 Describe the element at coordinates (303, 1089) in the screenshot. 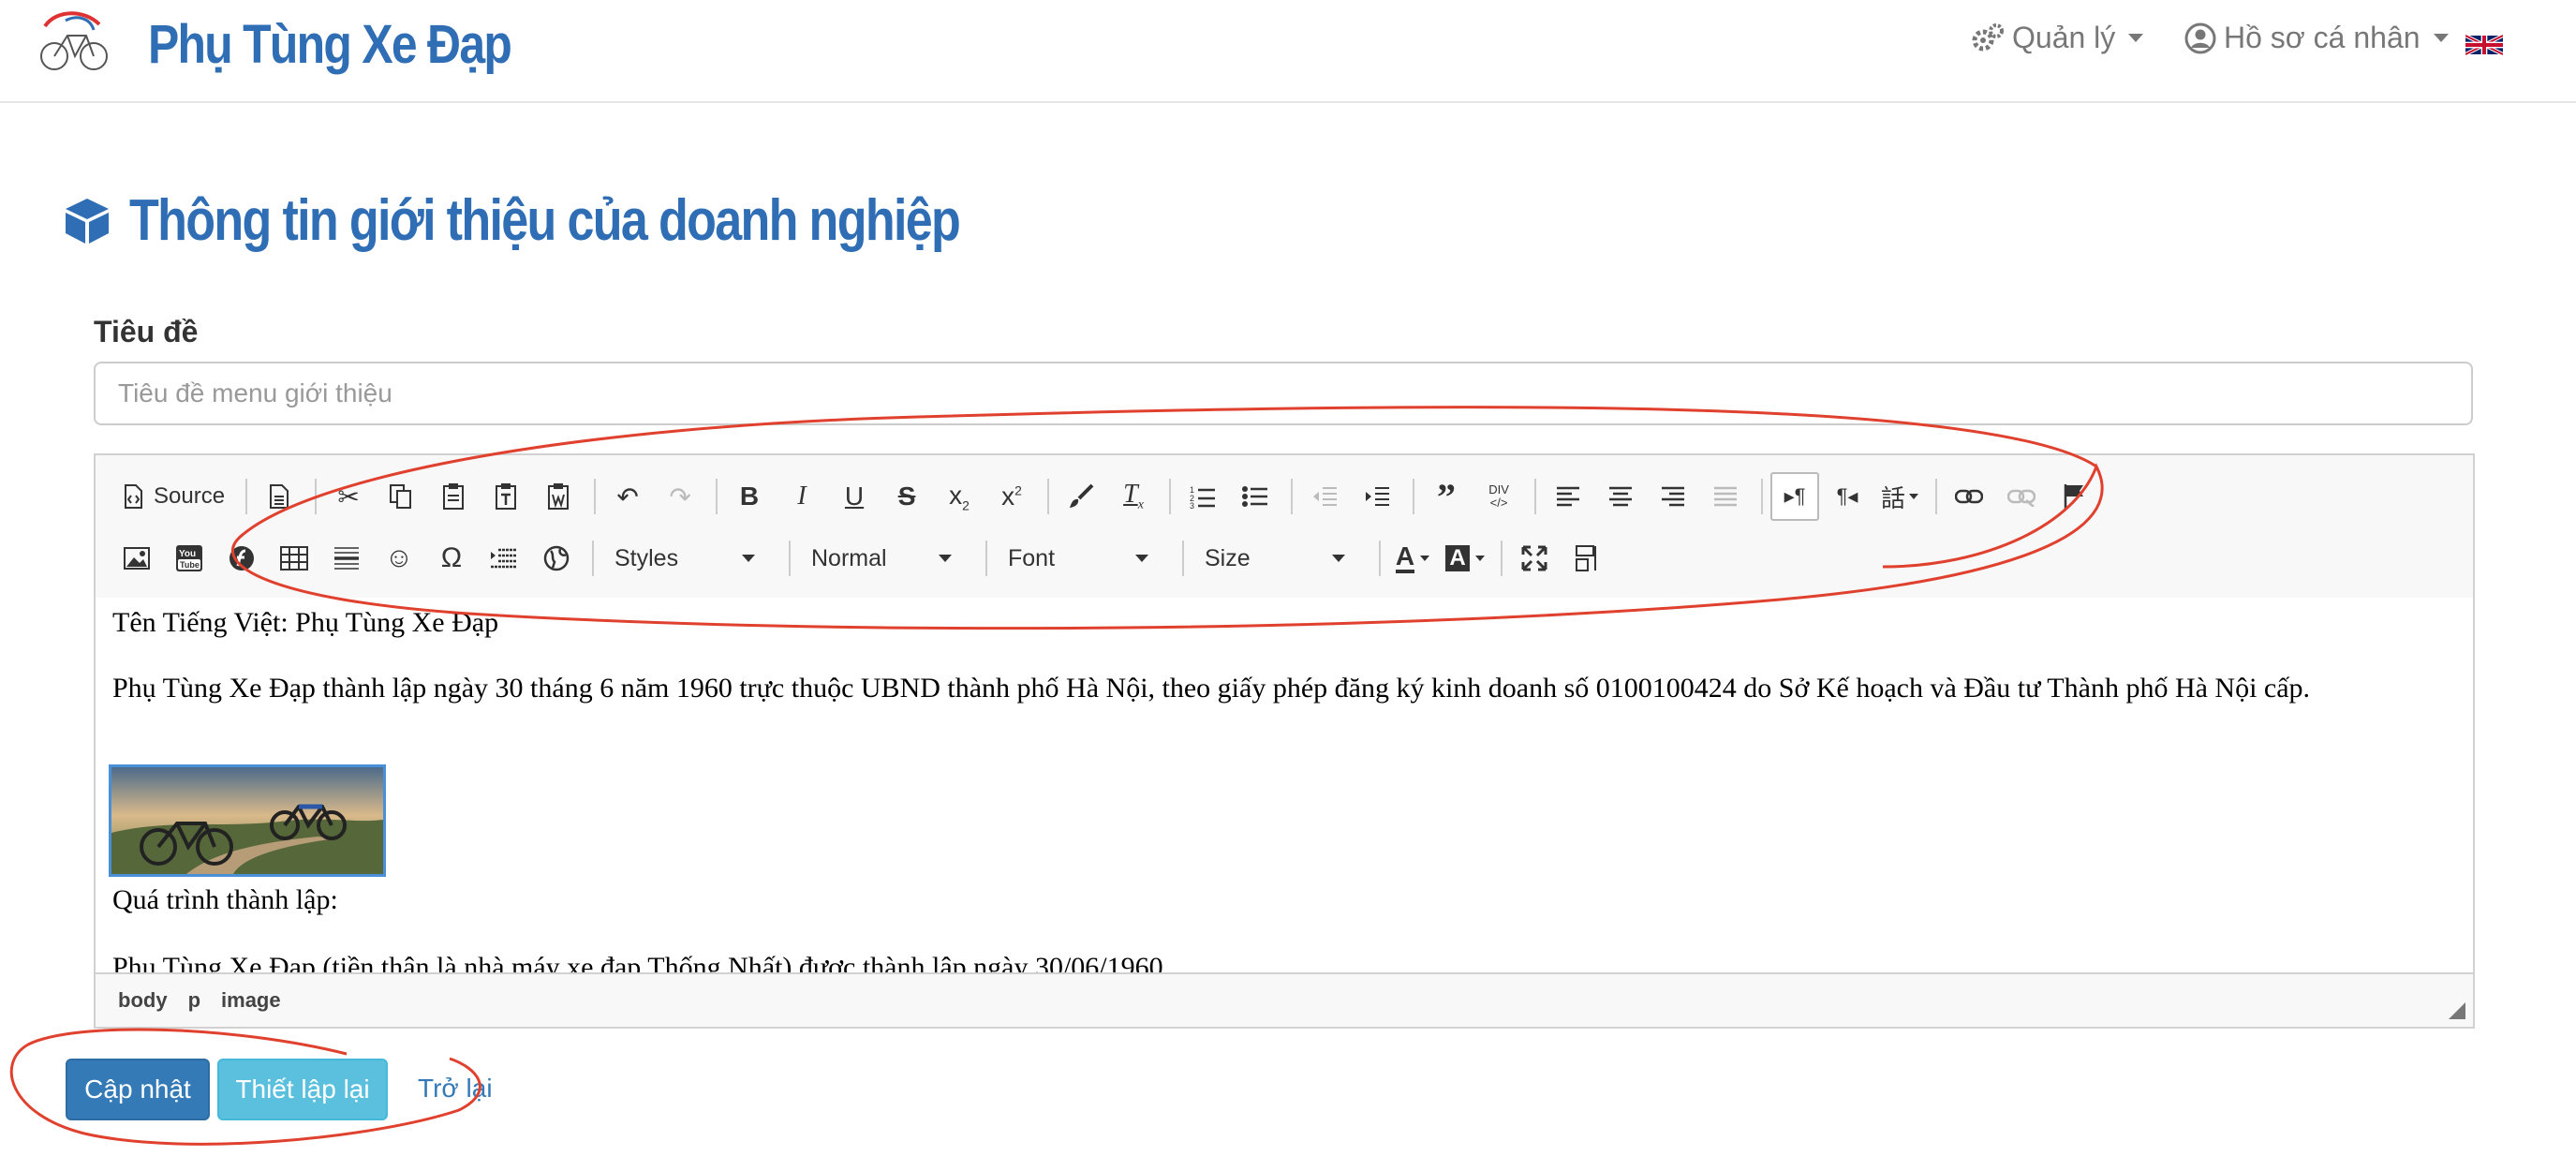

I see `reset-button: Thiết lập lại` at that location.